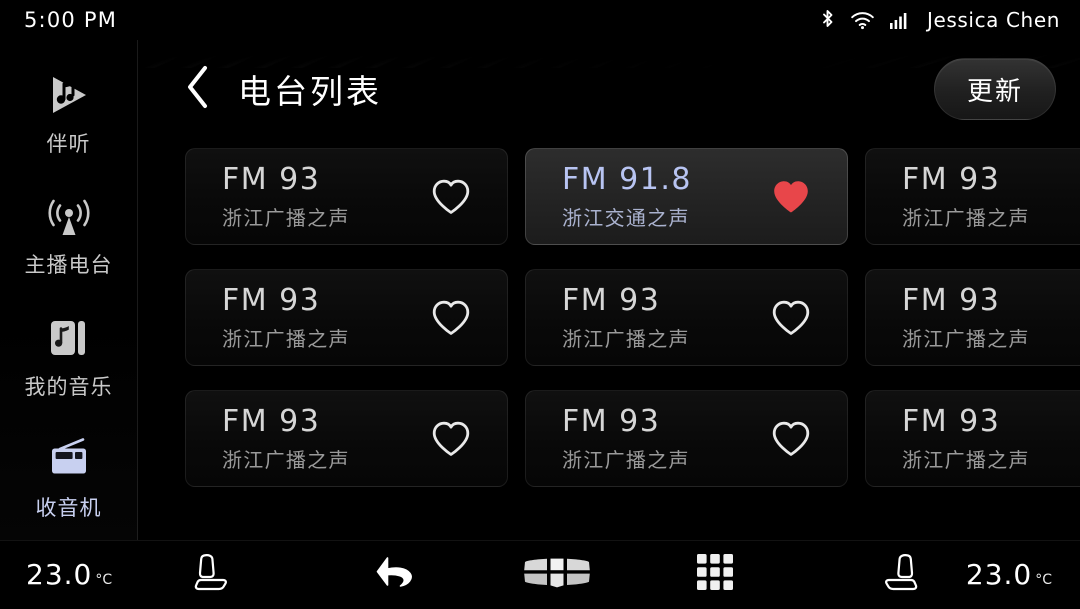 The image size is (1080, 609). I want to click on wifi-icon, so click(862, 20).